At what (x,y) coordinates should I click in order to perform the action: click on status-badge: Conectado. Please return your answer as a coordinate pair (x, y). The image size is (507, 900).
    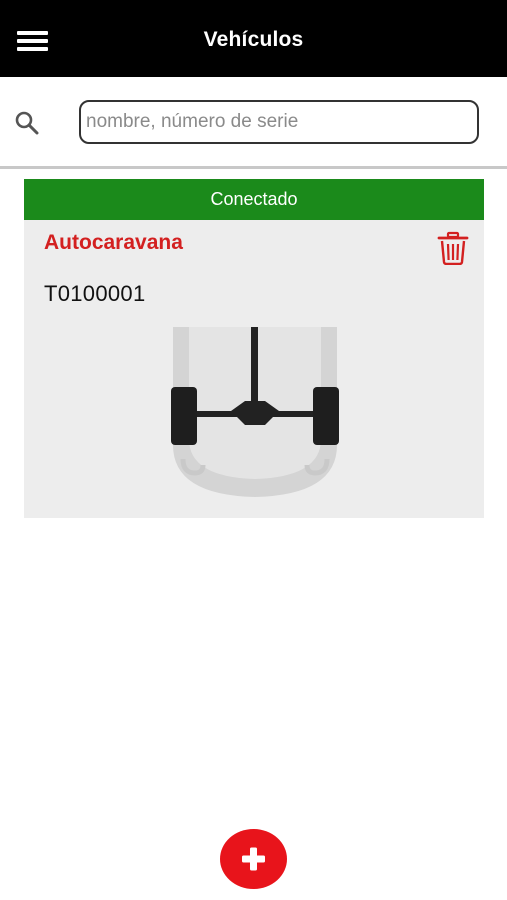
    Looking at the image, I should click on (254, 199).